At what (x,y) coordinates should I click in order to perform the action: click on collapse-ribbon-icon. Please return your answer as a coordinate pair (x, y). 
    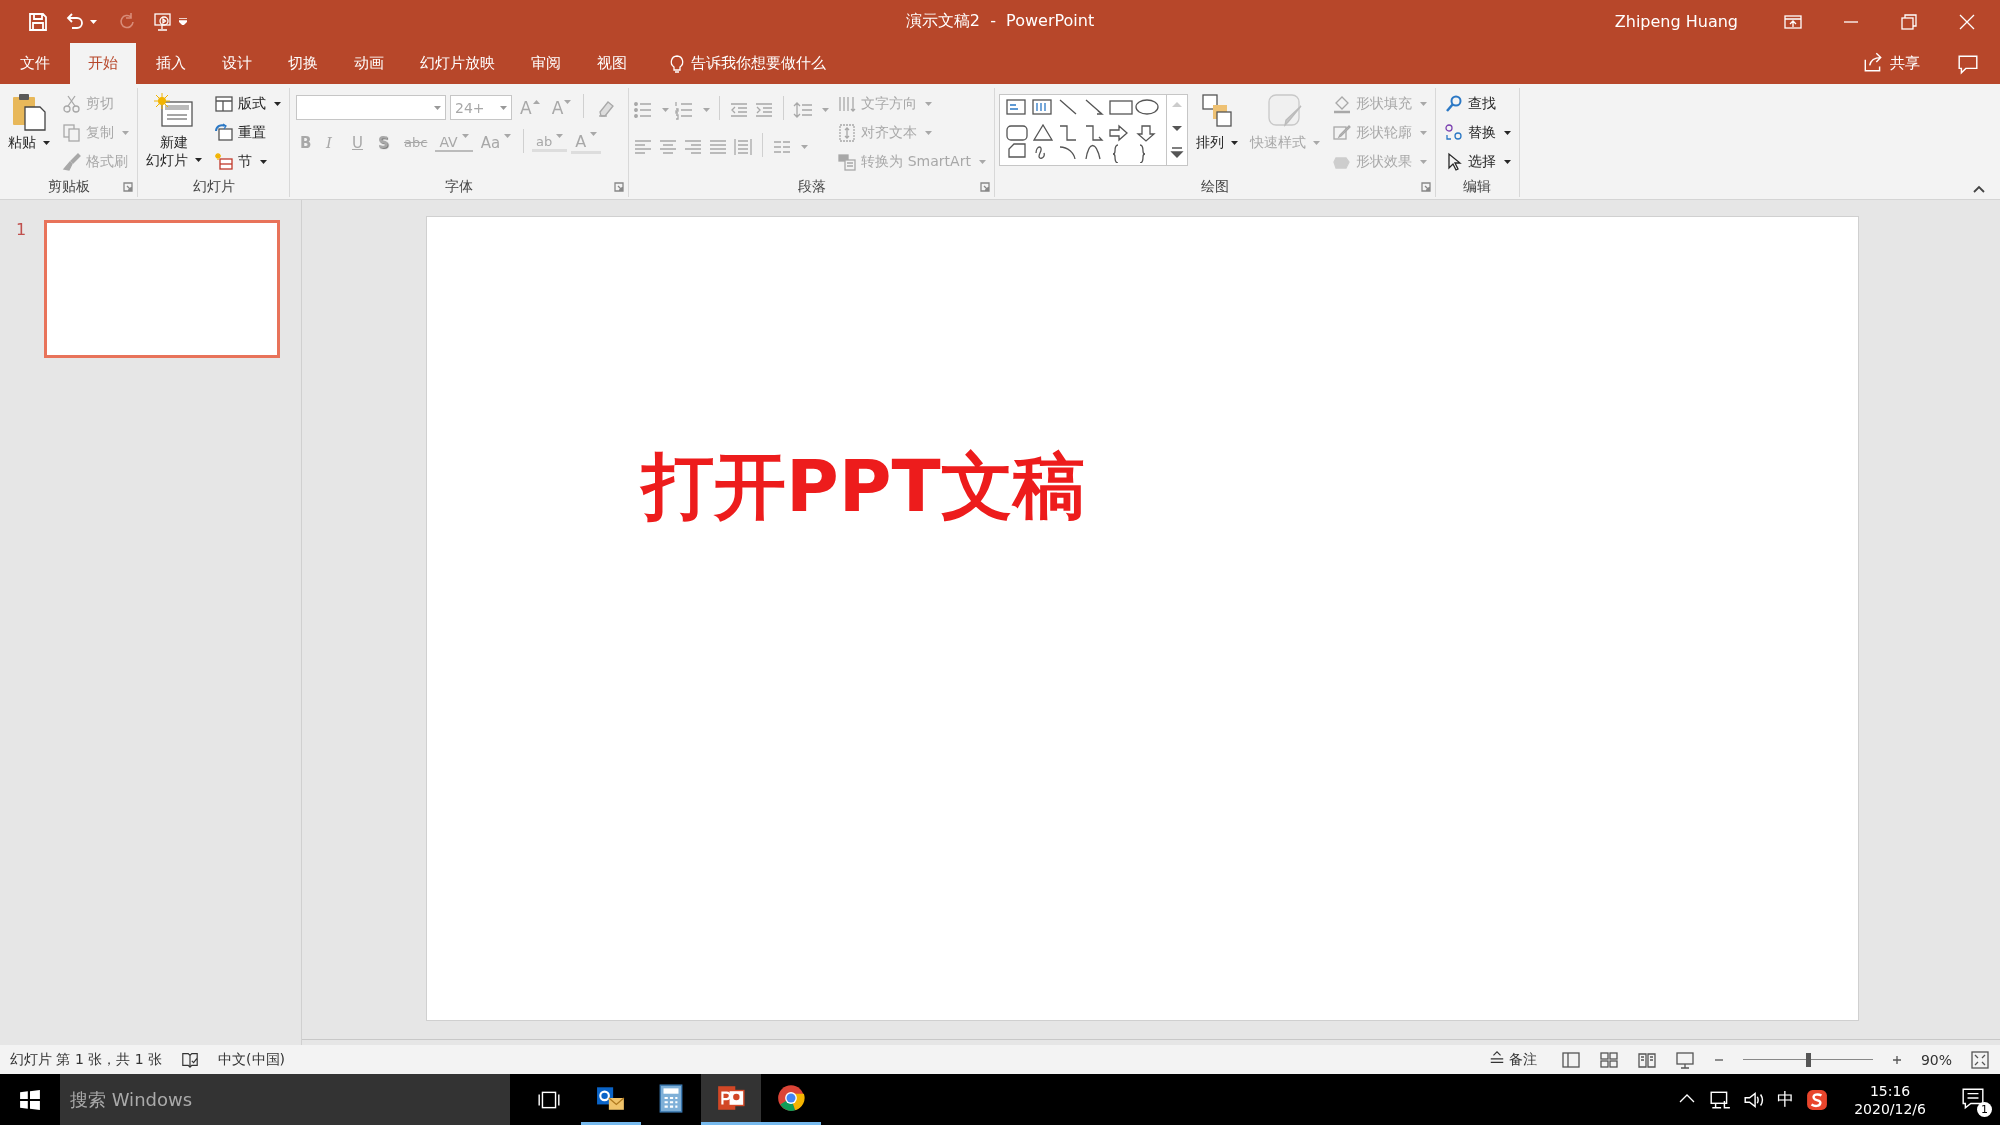
    Looking at the image, I should click on (1979, 189).